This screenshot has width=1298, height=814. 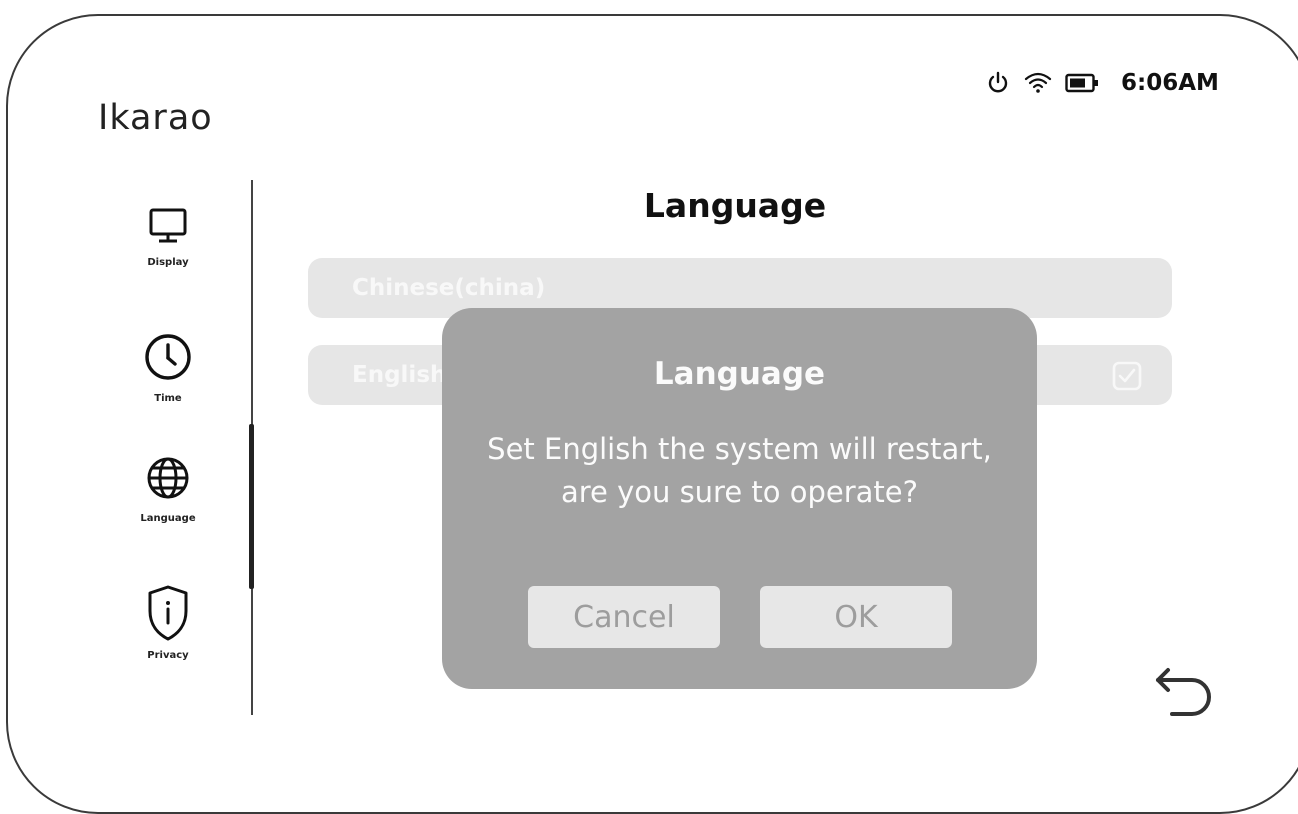 I want to click on sidebar-item-language: Language, so click(x=168, y=489).